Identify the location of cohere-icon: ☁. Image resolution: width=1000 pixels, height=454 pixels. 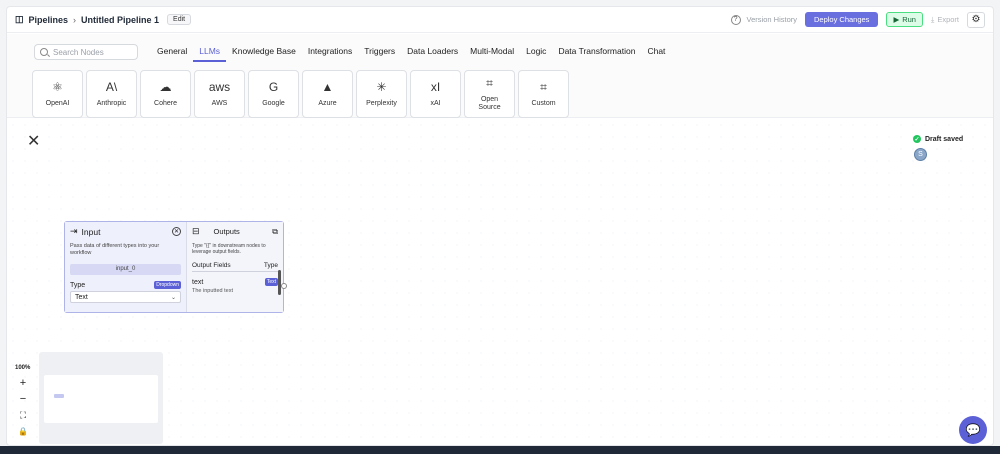
(165, 86).